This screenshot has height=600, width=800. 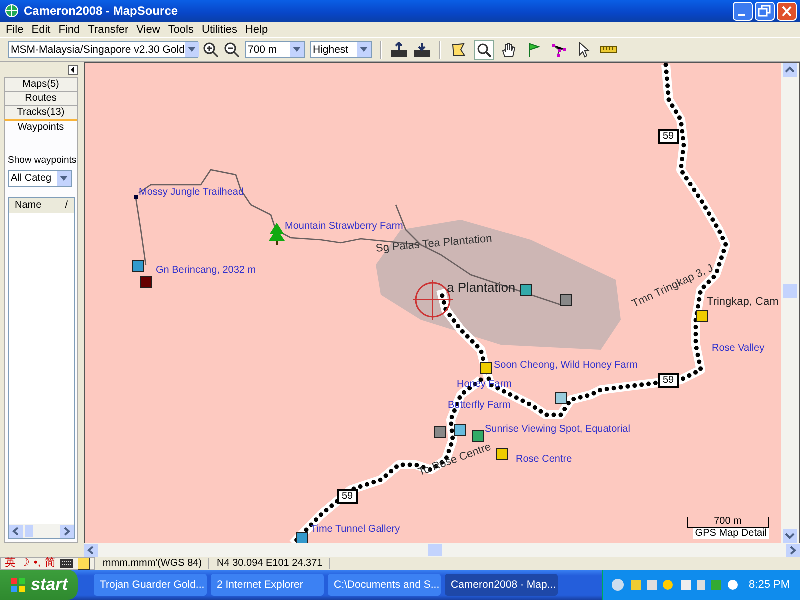 I want to click on menu-item: View, so click(x=148, y=30).